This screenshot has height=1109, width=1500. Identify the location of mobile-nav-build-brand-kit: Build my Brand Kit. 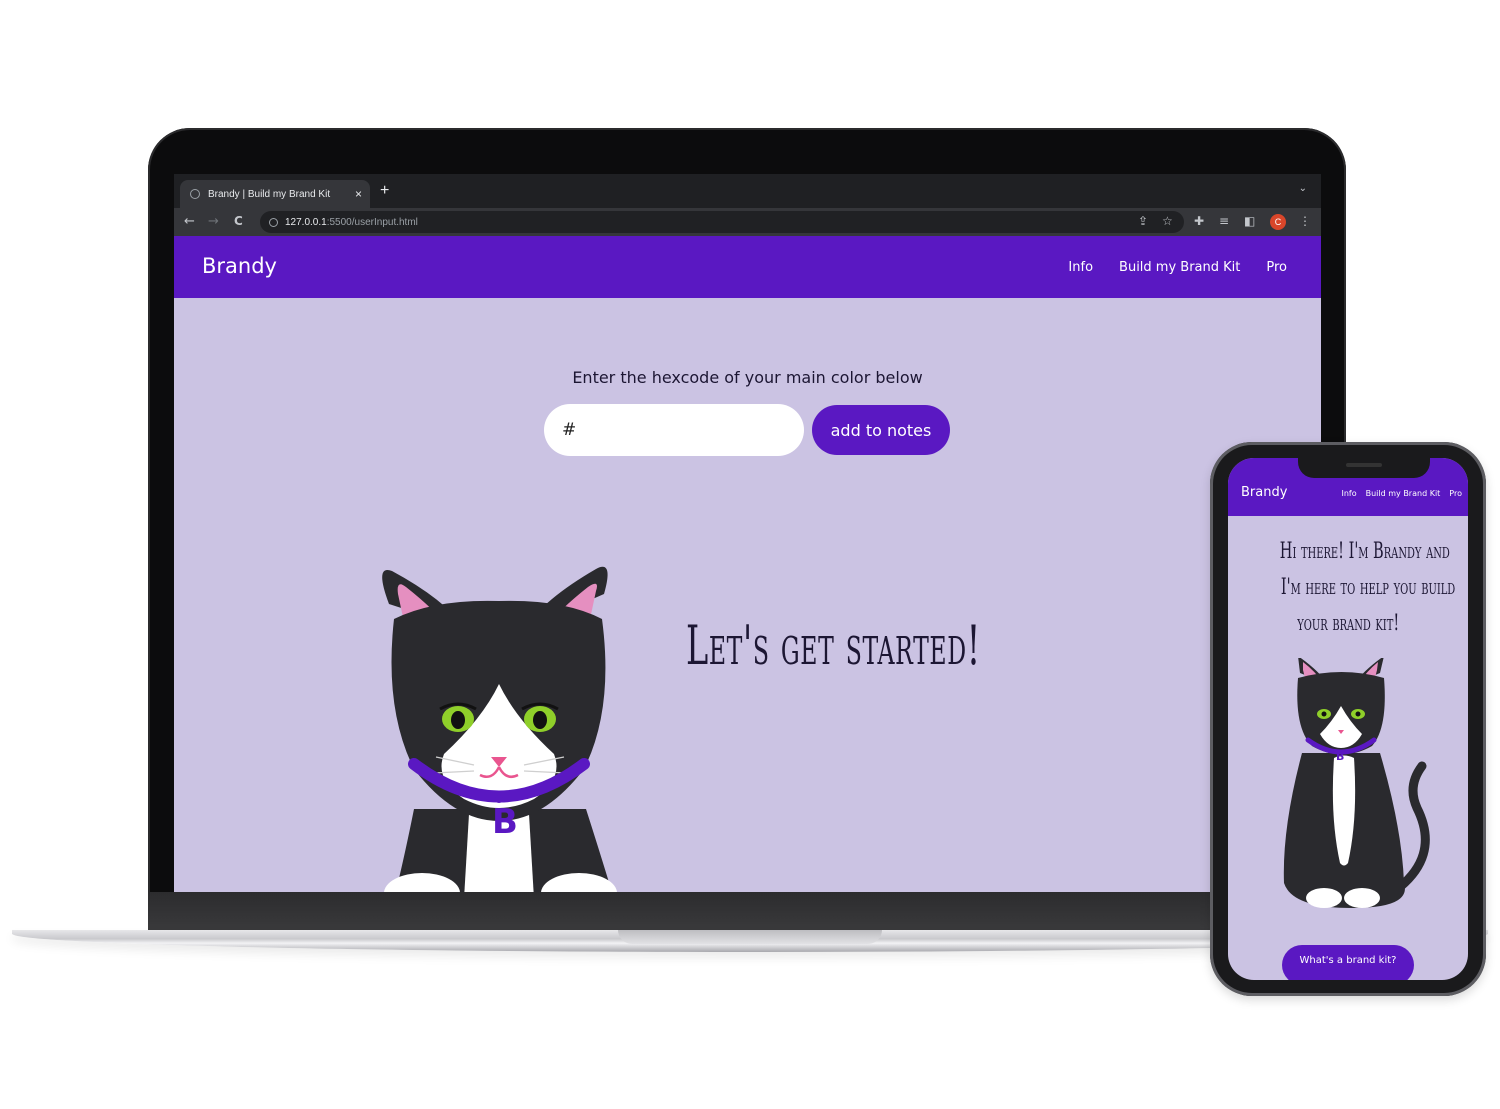
(1403, 493).